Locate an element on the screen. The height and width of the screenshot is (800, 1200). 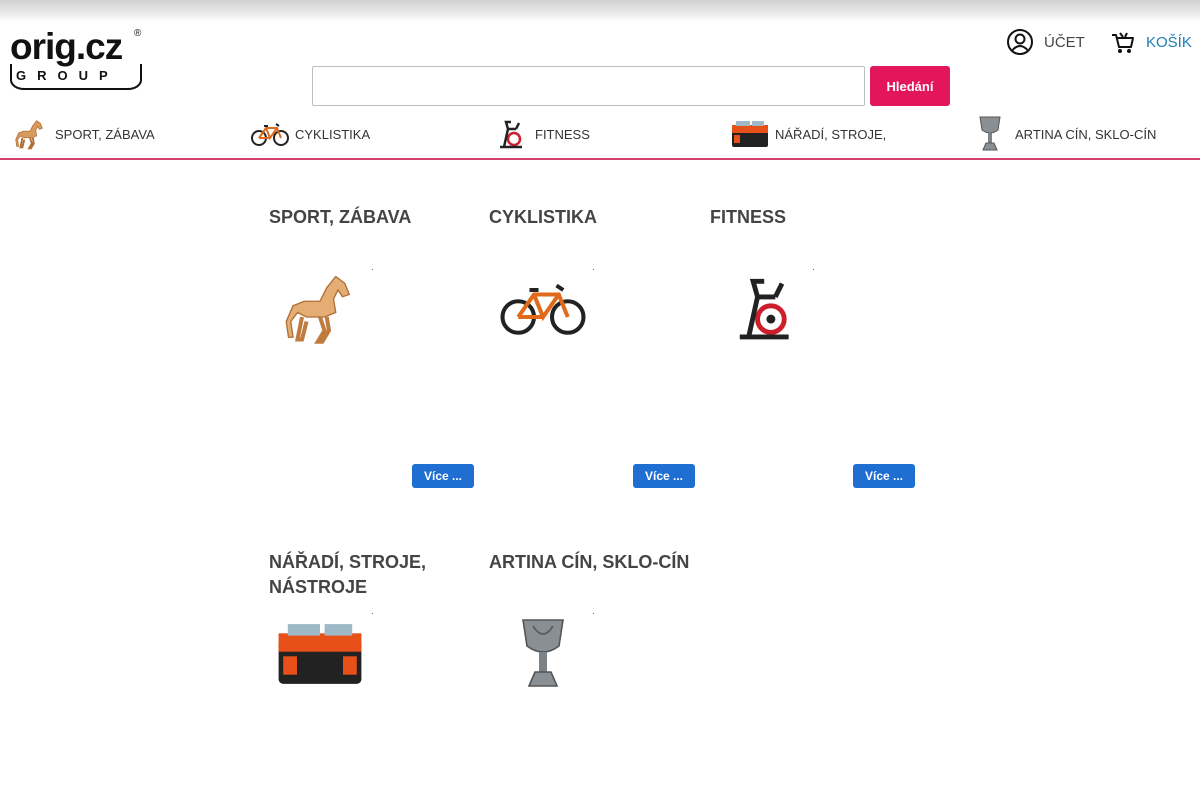
logo-brand-text: orig.cz is located at coordinates (66, 46).